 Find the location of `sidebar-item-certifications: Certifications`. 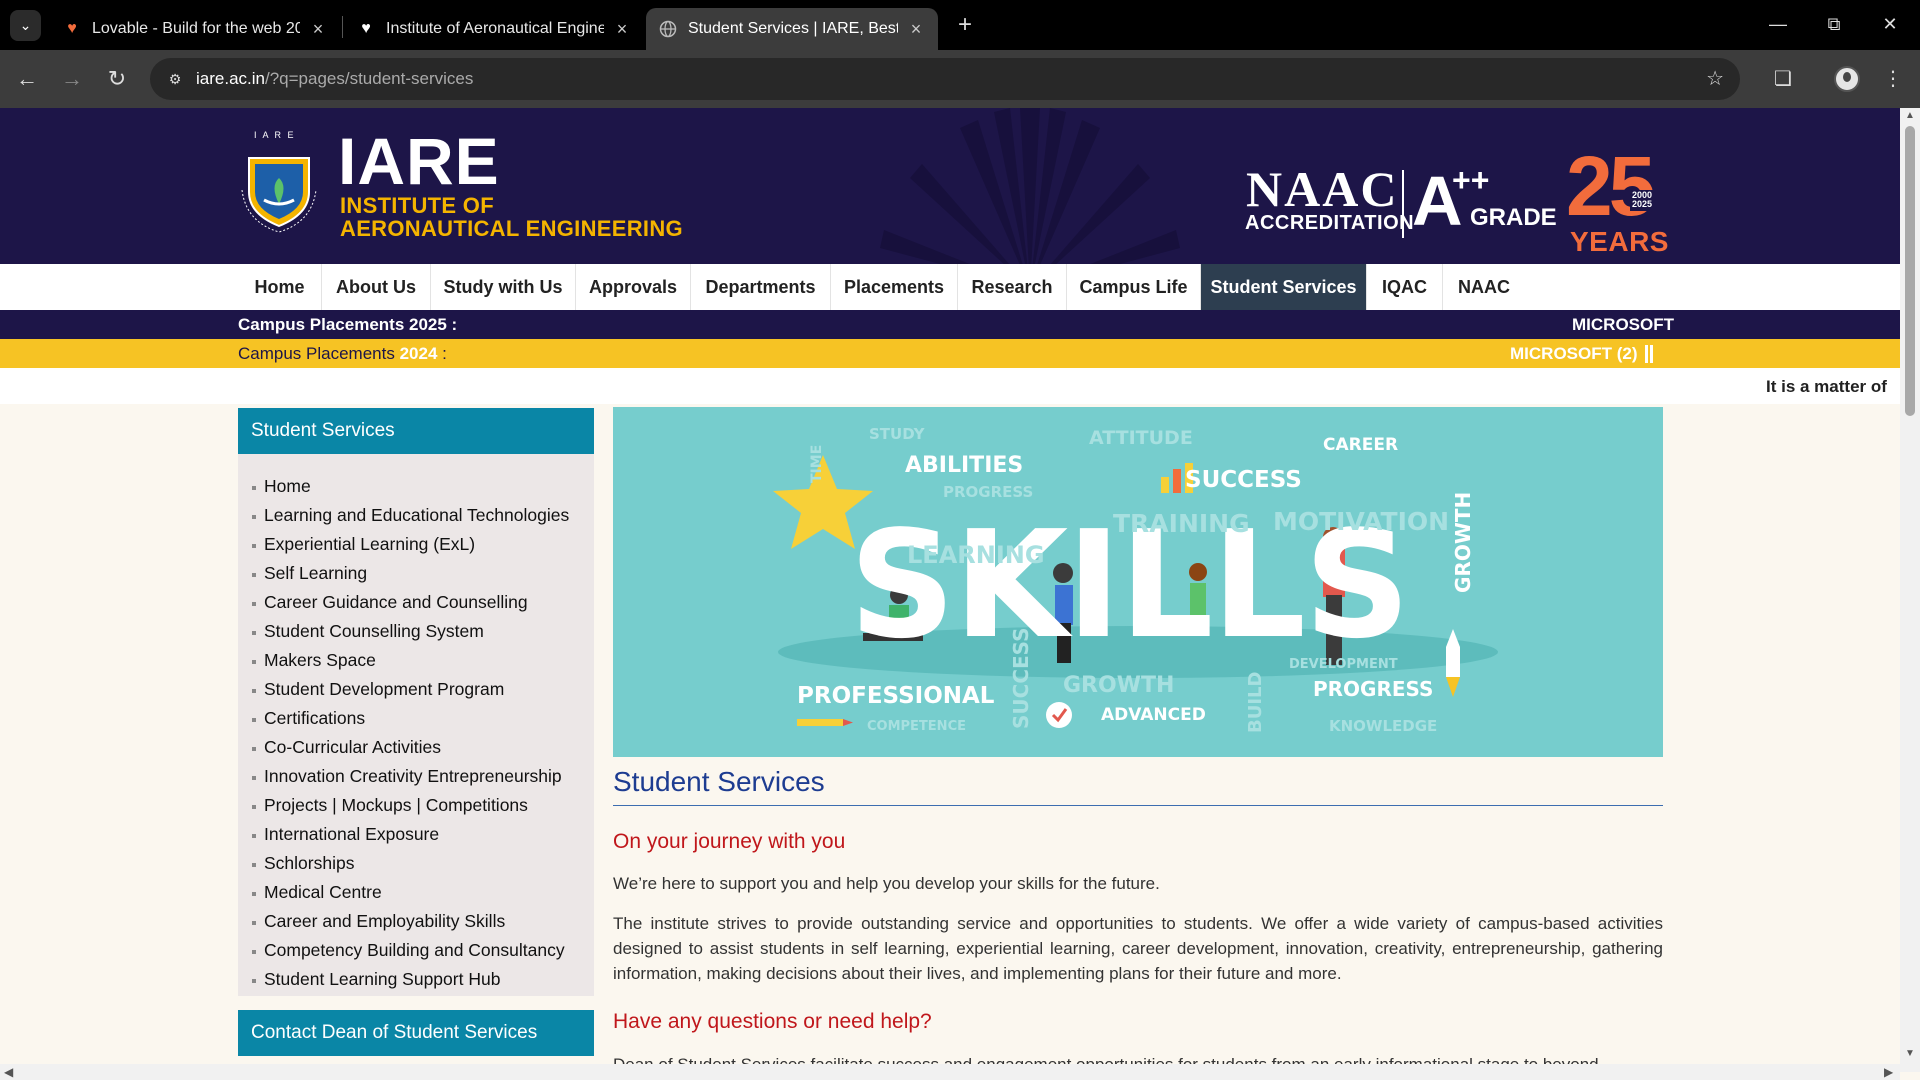

sidebar-item-certifications: Certifications is located at coordinates (422, 718).